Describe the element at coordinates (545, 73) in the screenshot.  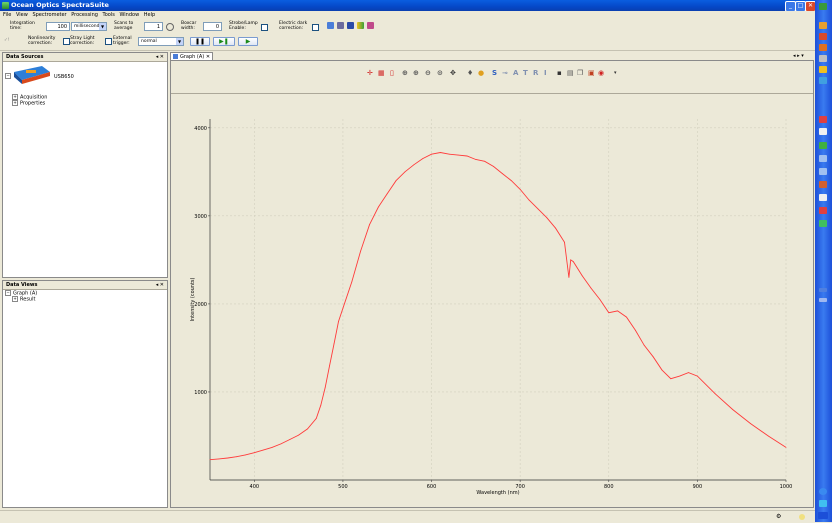
I see `irradiance-icon: I` at that location.